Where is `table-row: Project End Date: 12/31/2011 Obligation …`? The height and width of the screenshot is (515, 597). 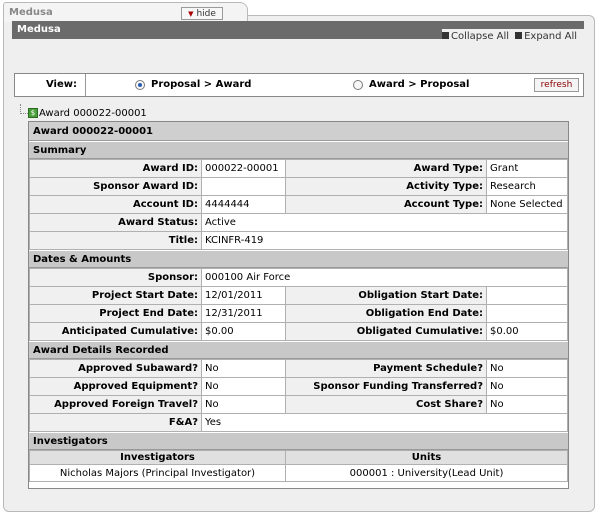 table-row: Project End Date: 12/31/2011 Obligation … is located at coordinates (298, 313).